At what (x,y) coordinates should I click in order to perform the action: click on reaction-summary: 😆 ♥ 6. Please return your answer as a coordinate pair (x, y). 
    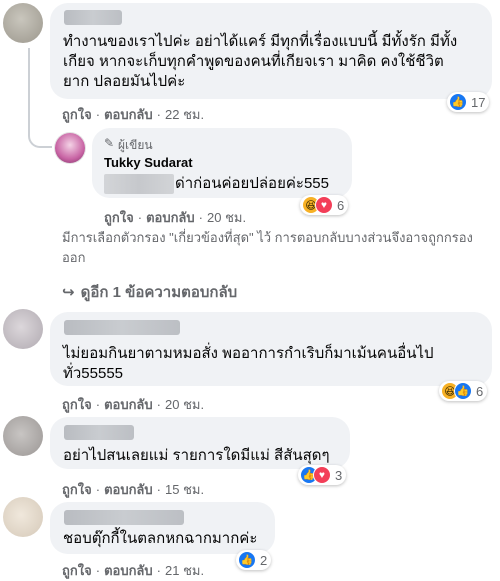
    Looking at the image, I should click on (324, 205).